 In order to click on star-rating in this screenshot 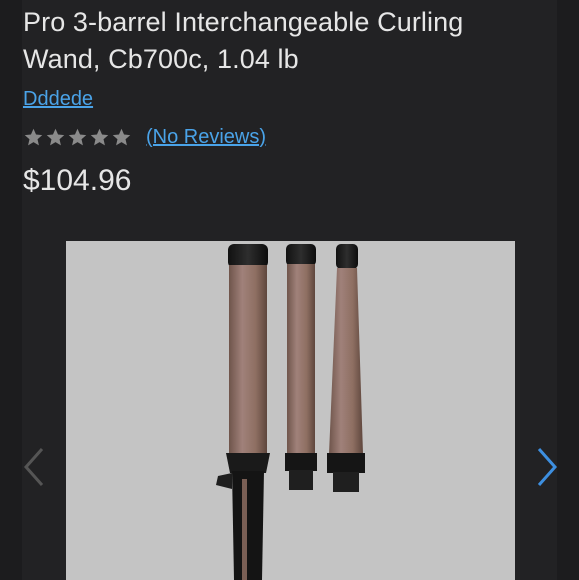, I will do `click(77, 137)`.